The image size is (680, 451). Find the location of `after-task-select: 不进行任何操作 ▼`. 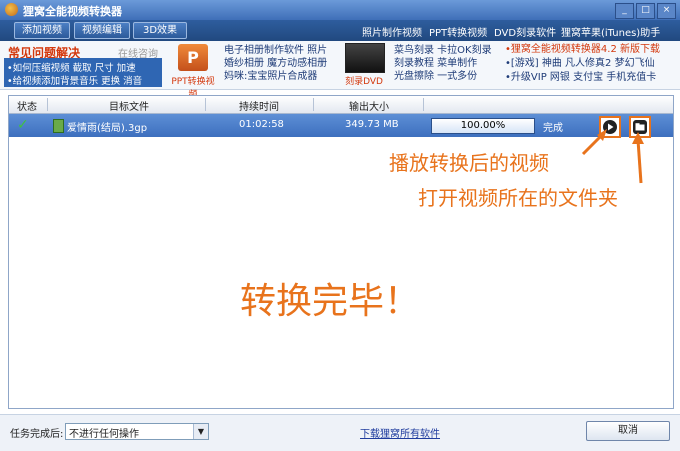

after-task-select: 不进行任何操作 ▼ is located at coordinates (137, 431).